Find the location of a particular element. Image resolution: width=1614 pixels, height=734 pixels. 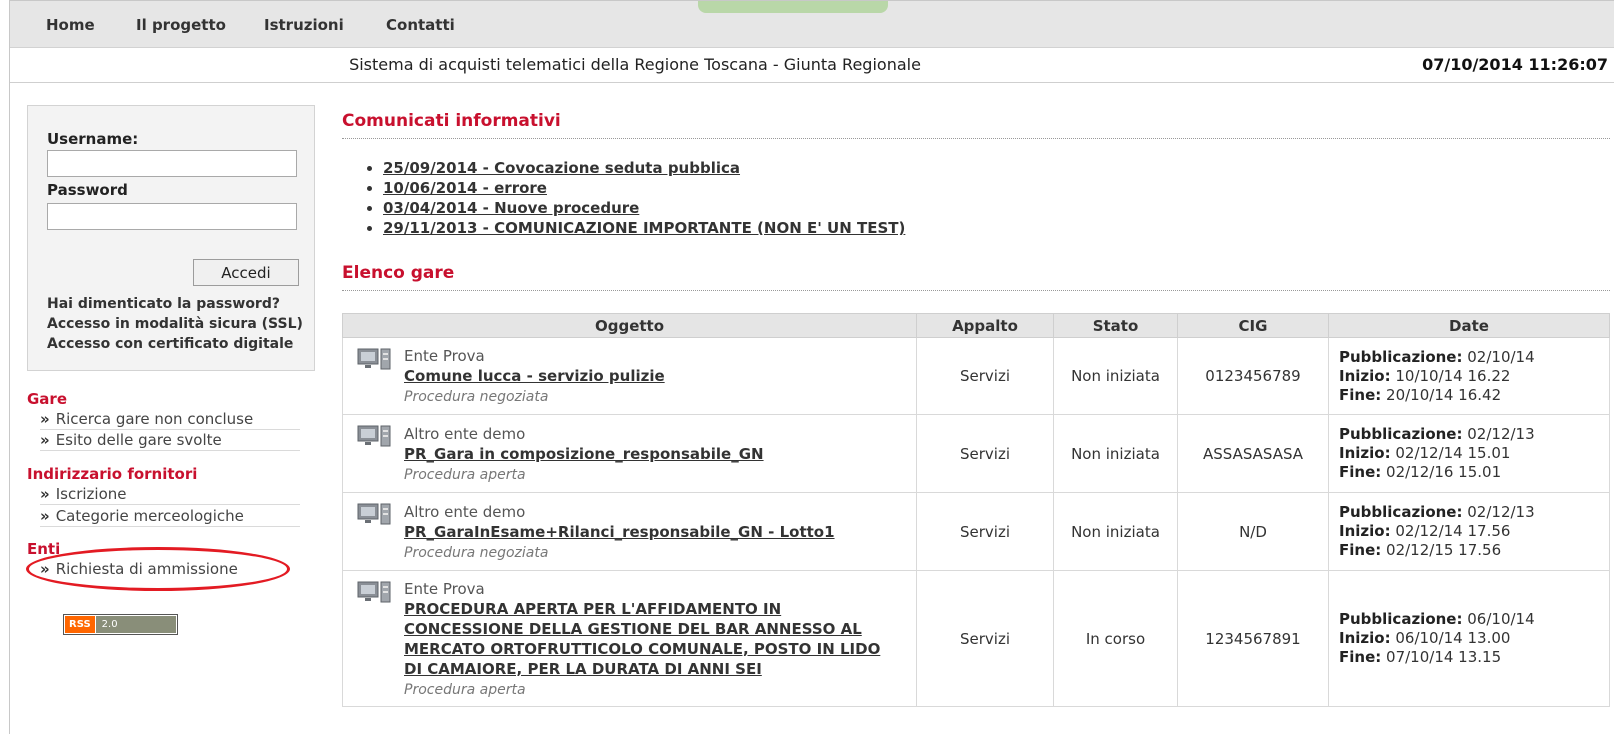

username-label: Username: is located at coordinates (93, 139).